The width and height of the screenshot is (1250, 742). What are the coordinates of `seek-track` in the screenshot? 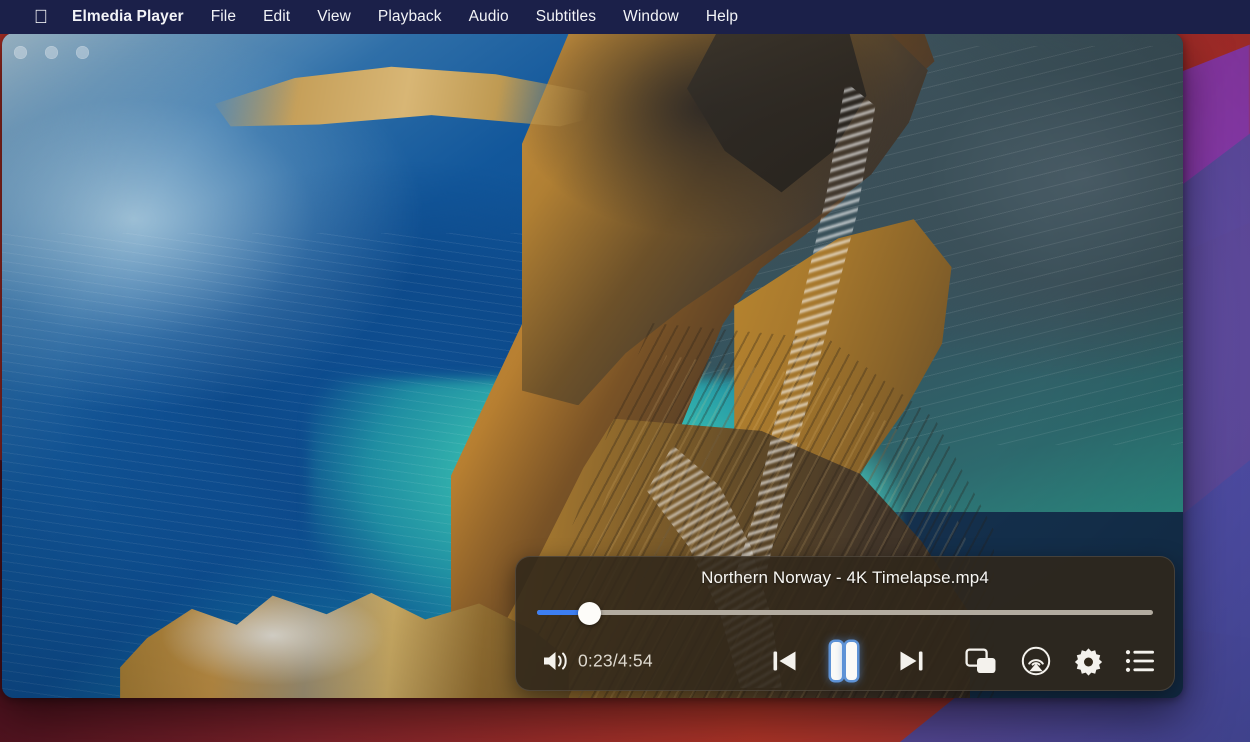 It's located at (845, 612).